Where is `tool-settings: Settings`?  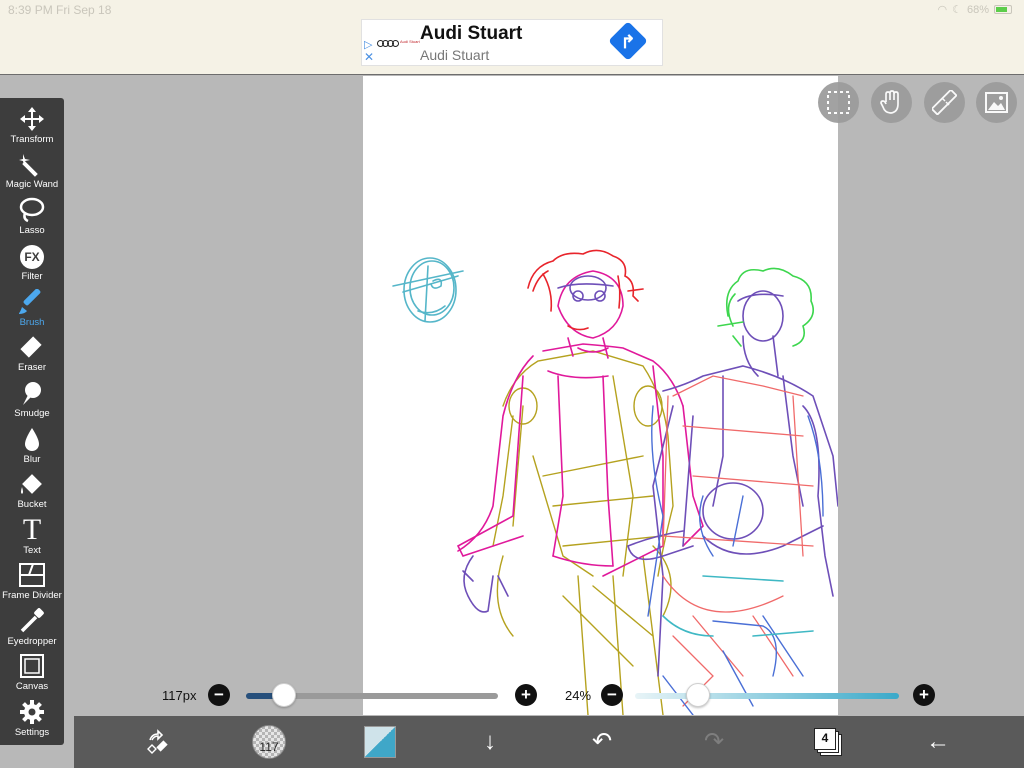
tool-settings: Settings is located at coordinates (32, 719).